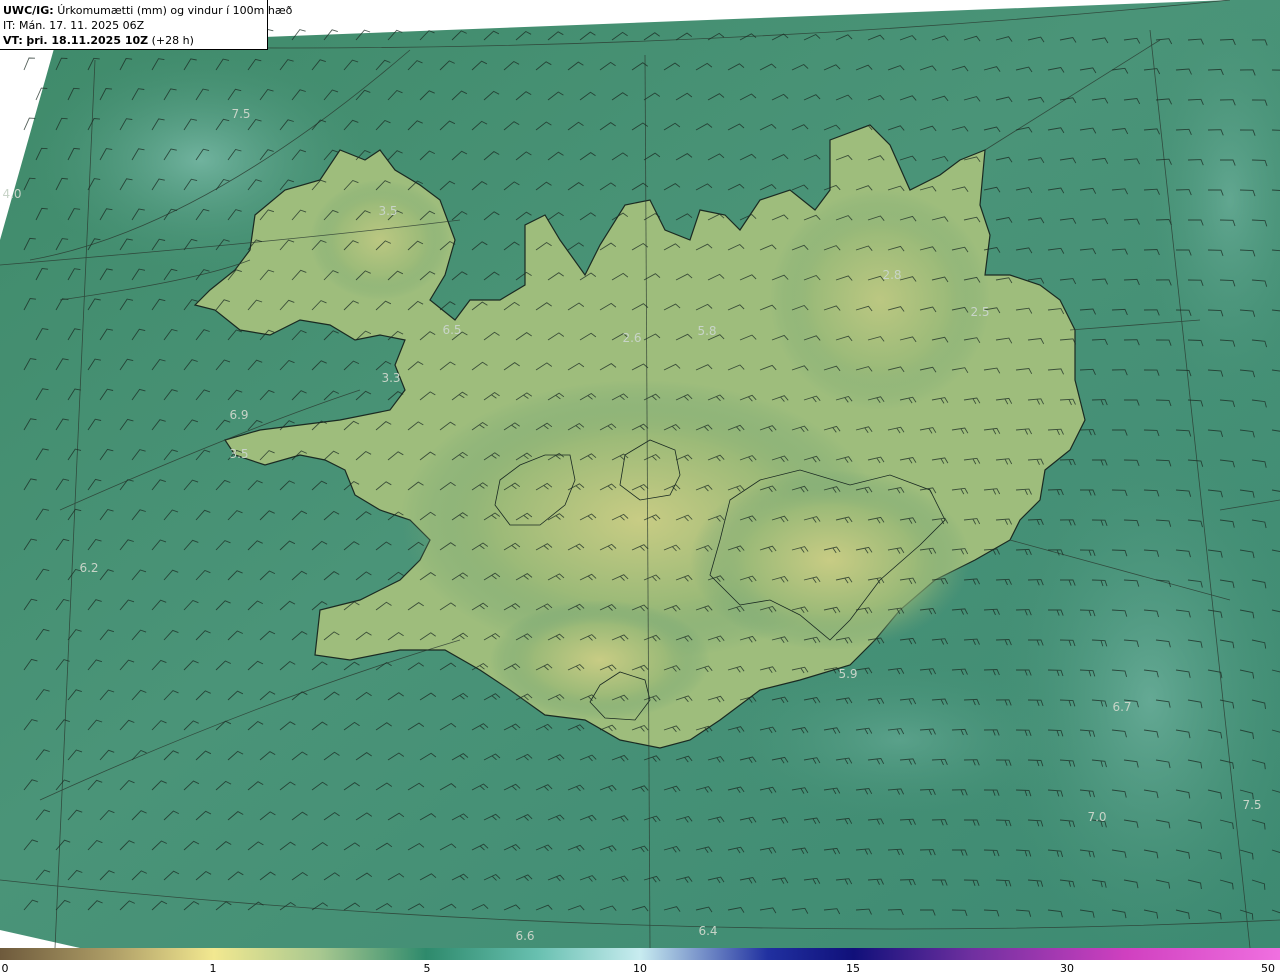 The image size is (1280, 978). Describe the element at coordinates (1121, 707) in the screenshot. I see `field-value: 6.7` at that location.